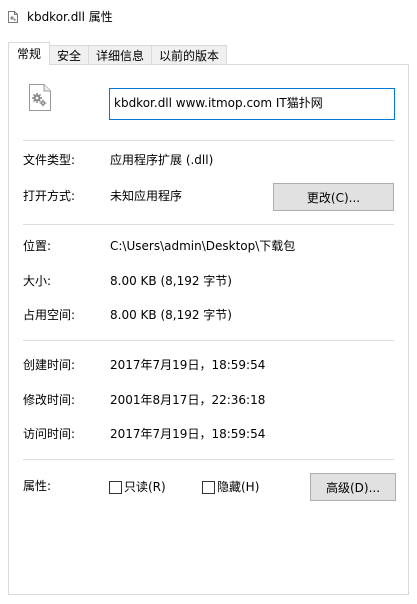 The height and width of the screenshot is (604, 417). I want to click on readonly-checkbox, so click(115, 487).